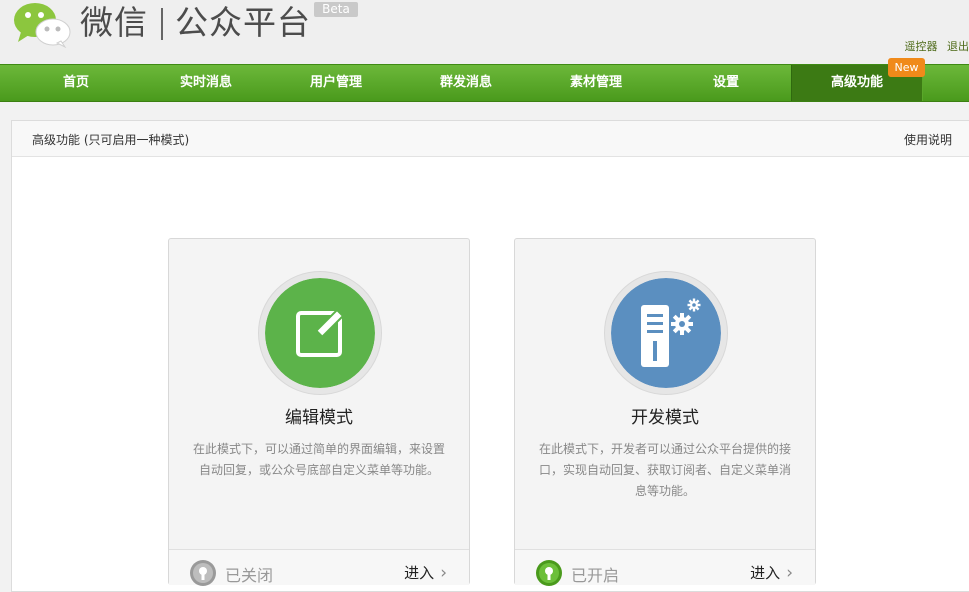 This screenshot has height=592, width=969. What do you see at coordinates (336, 83) in the screenshot?
I see `nav-item-user-management: 用户管理` at bounding box center [336, 83].